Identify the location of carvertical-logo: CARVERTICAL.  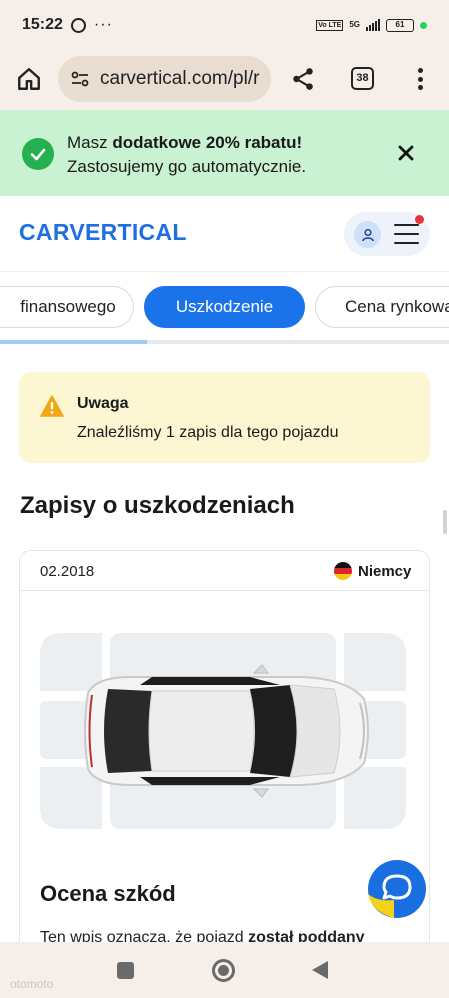
(103, 232).